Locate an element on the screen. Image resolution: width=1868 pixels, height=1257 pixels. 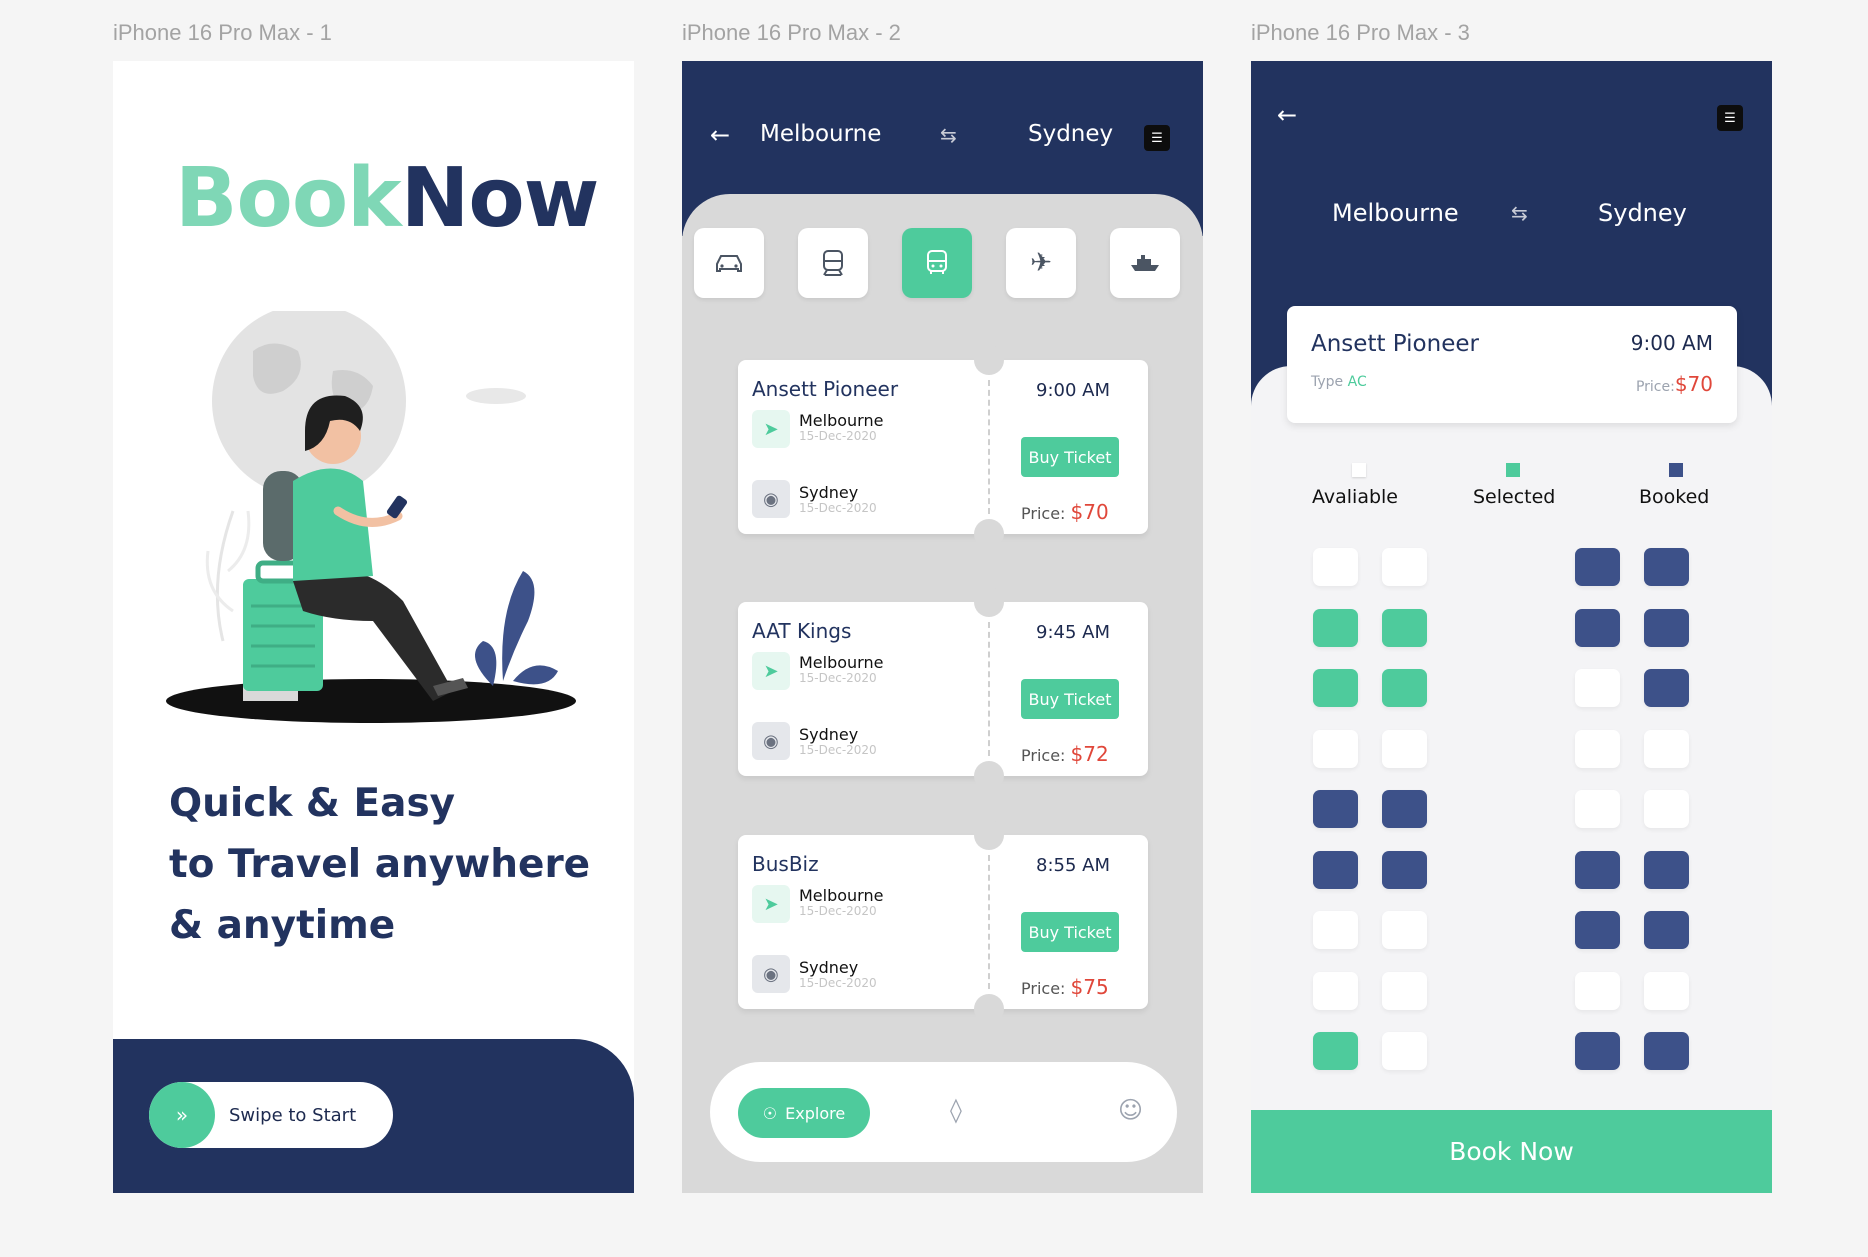
trip-price: Price:$70 is located at coordinates (1674, 384).